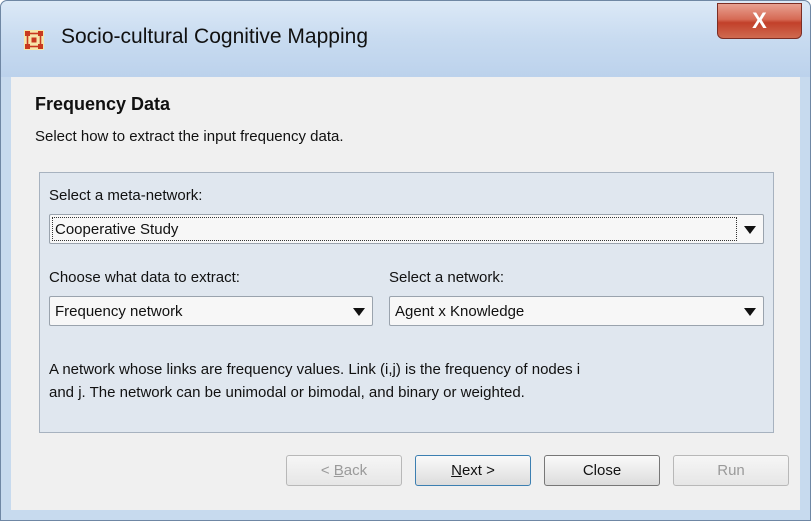 This screenshot has width=811, height=521. What do you see at coordinates (731, 470) in the screenshot?
I see `run-button: Run` at bounding box center [731, 470].